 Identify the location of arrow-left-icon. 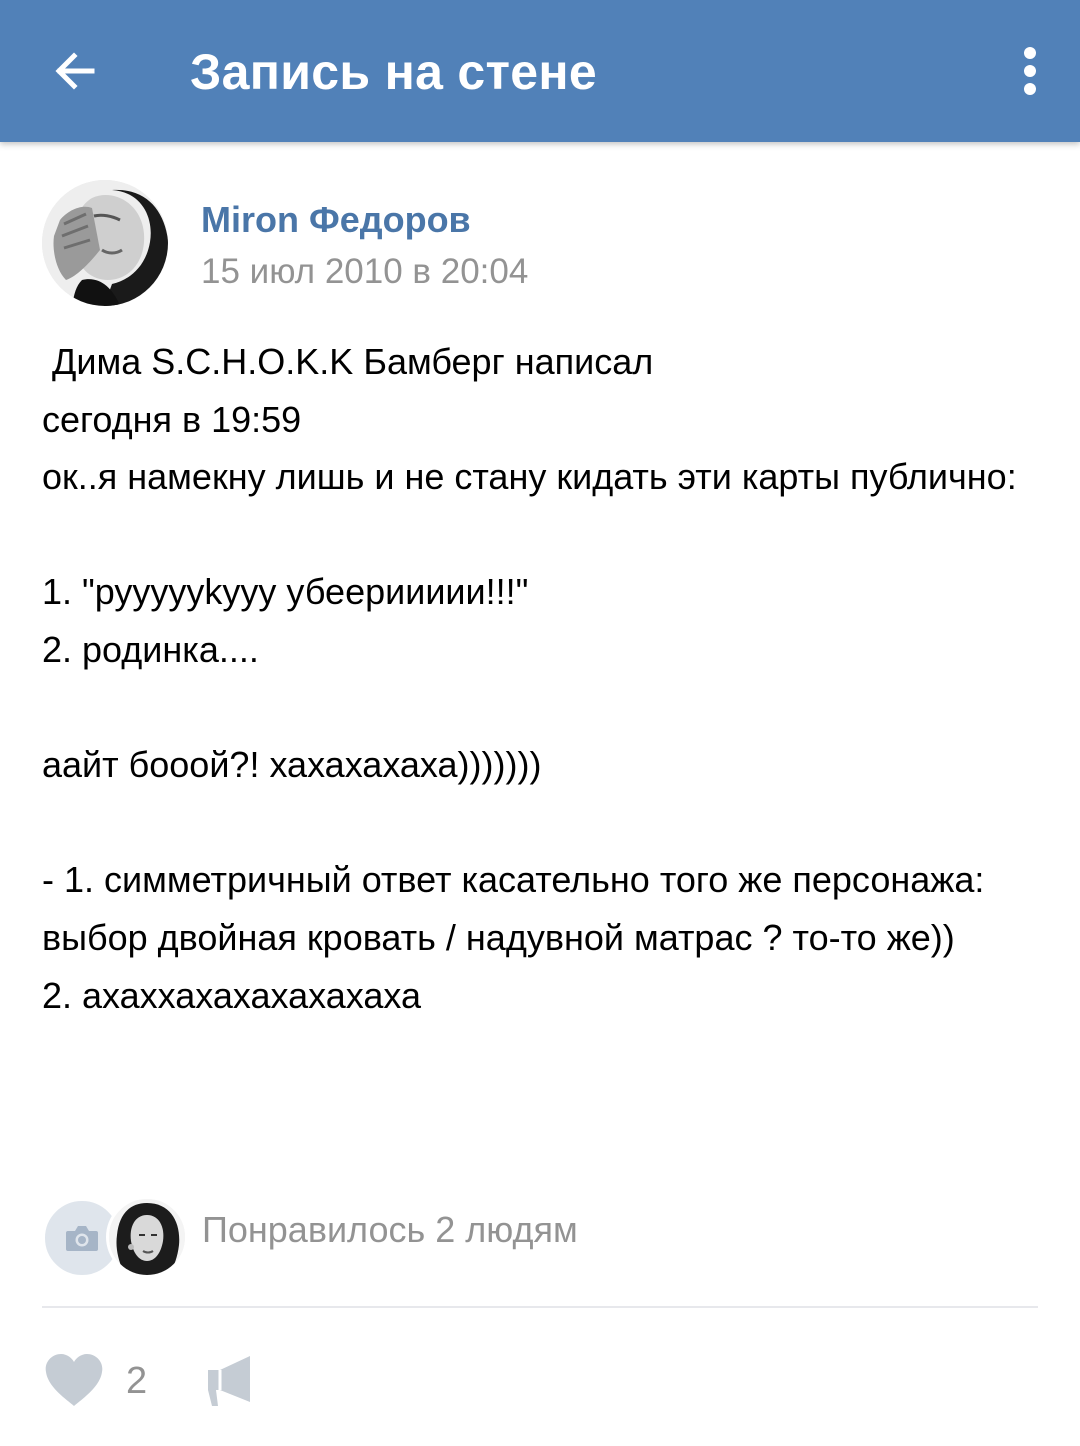
(75, 71).